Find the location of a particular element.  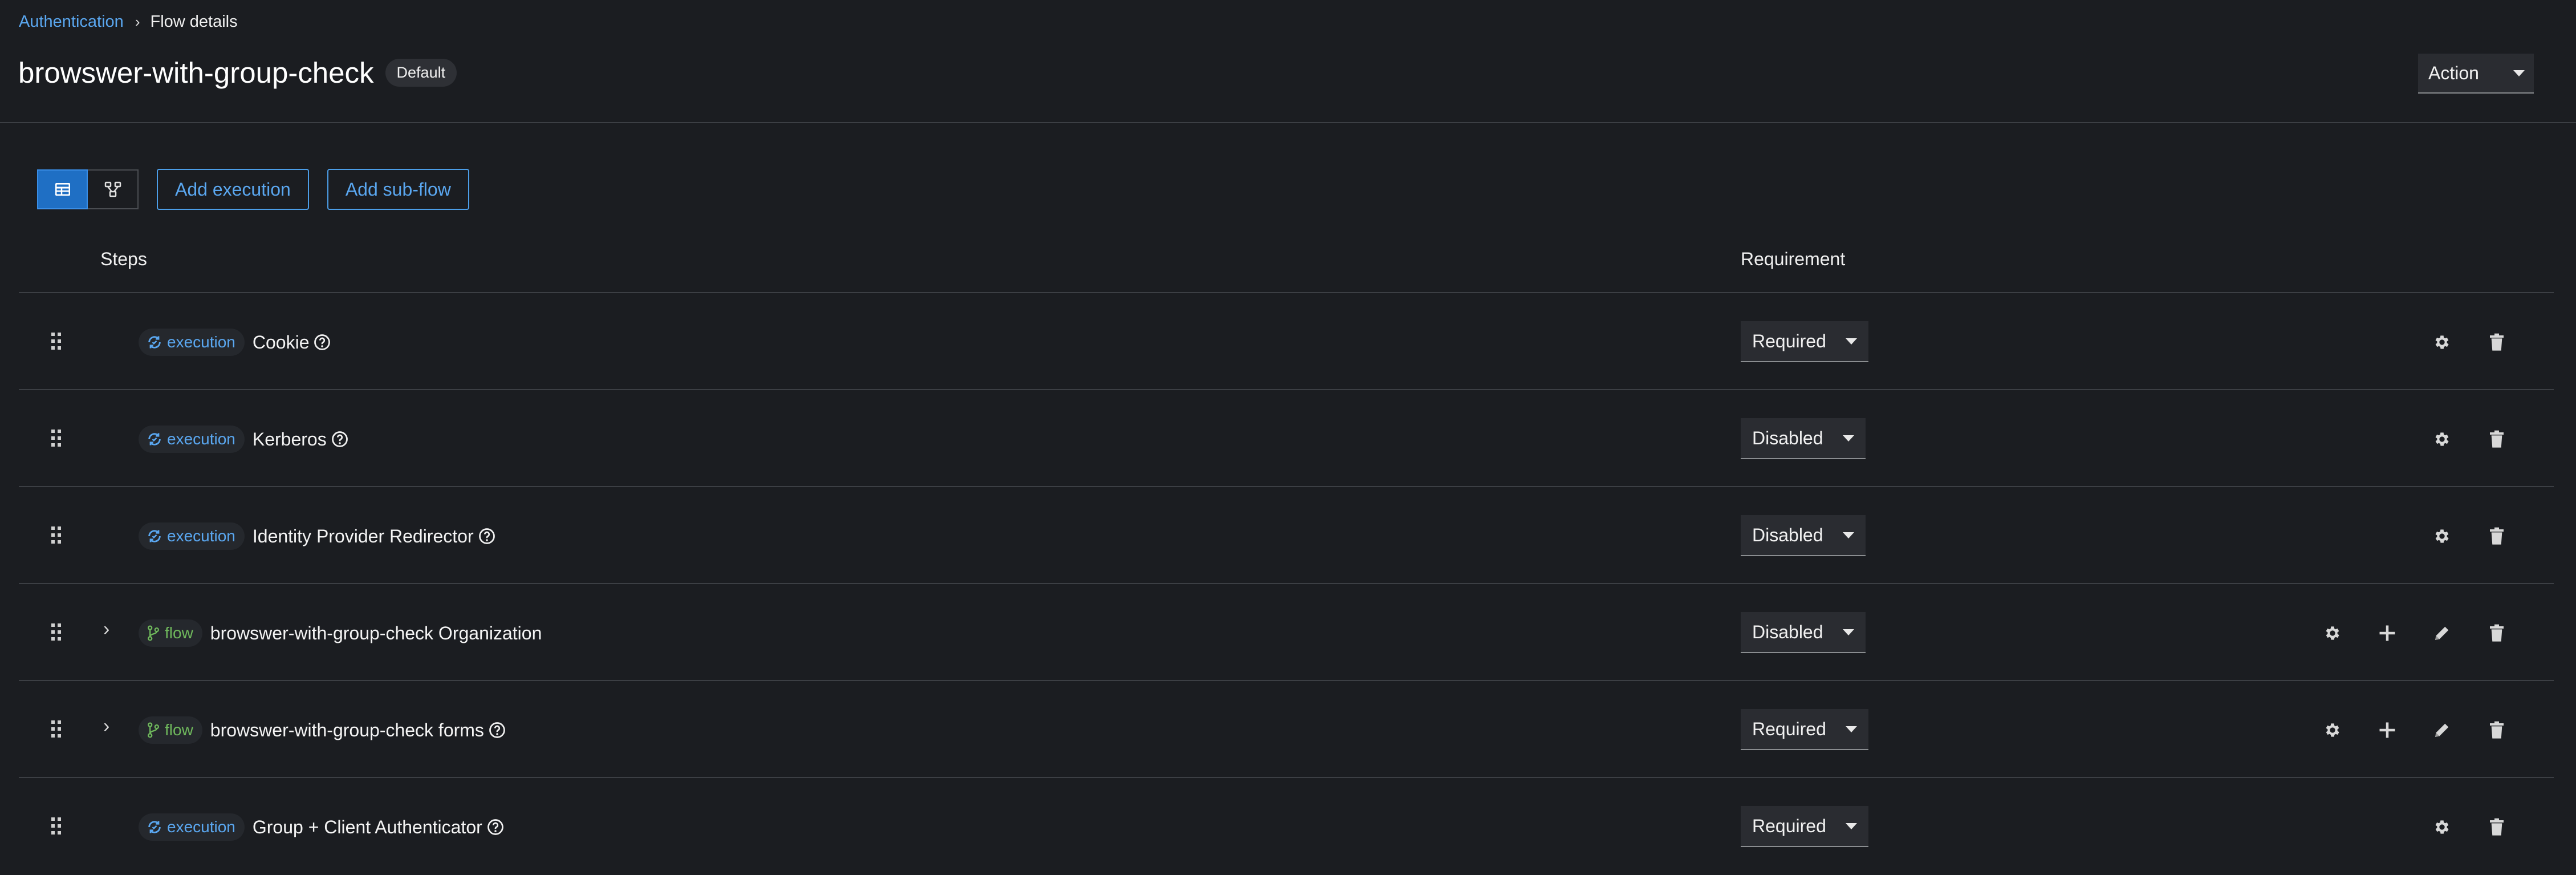

diagram-view-button is located at coordinates (113, 189).